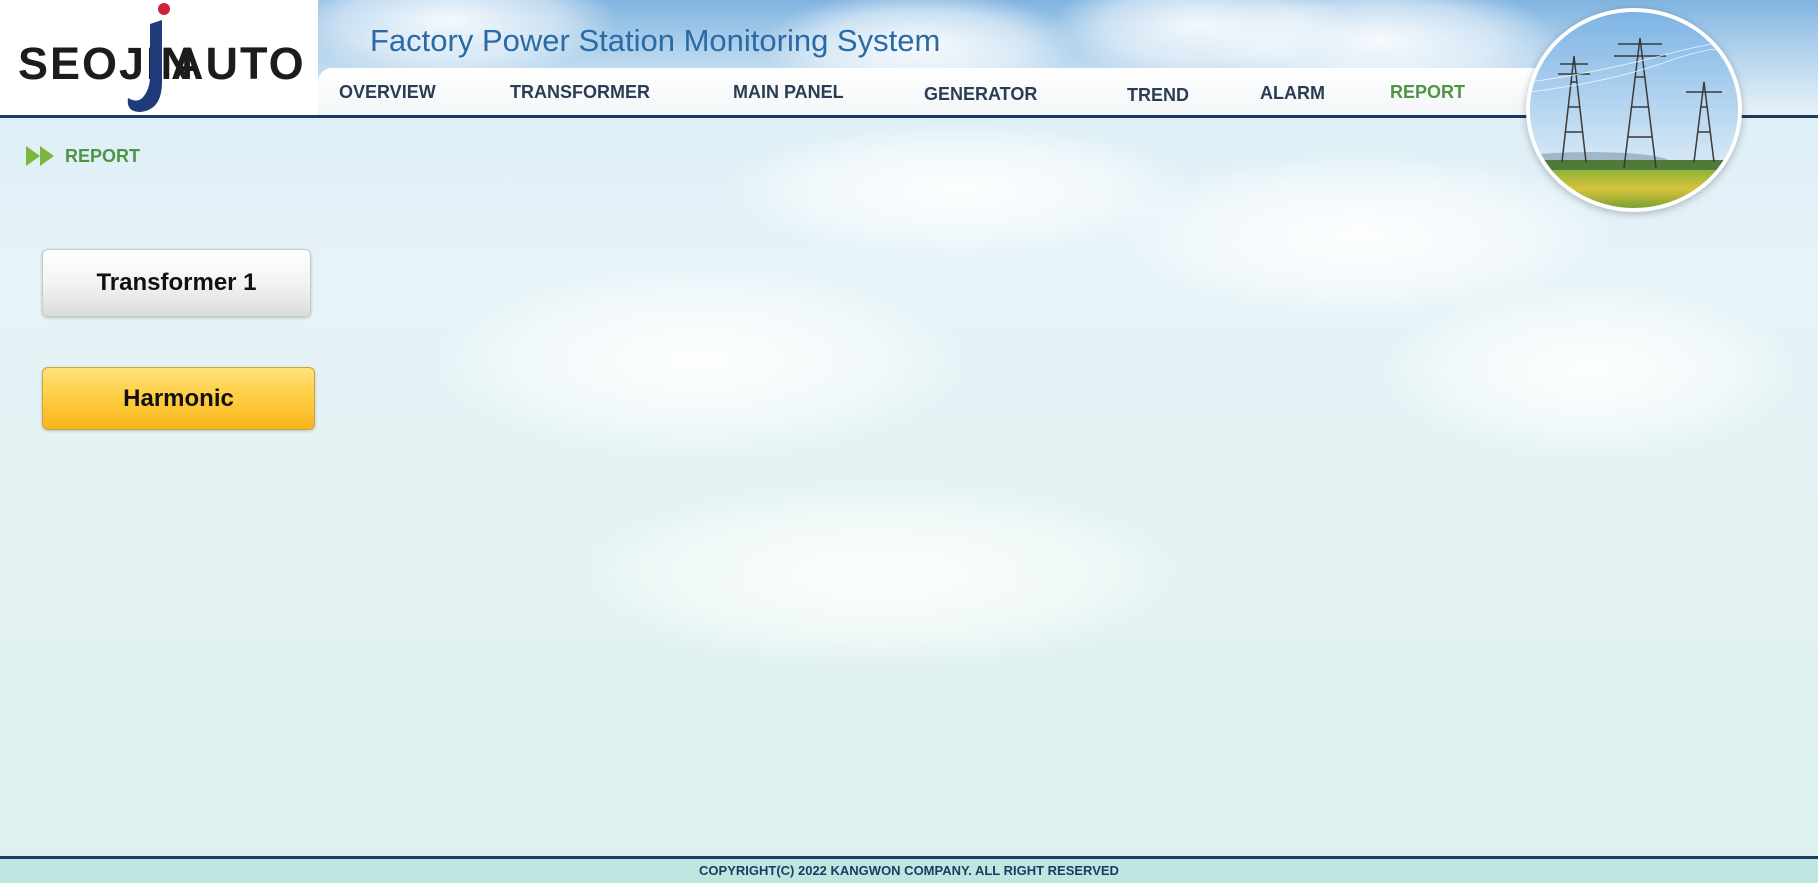  Describe the element at coordinates (980, 94) in the screenshot. I see `nav-item-generator: GENERATOR` at that location.